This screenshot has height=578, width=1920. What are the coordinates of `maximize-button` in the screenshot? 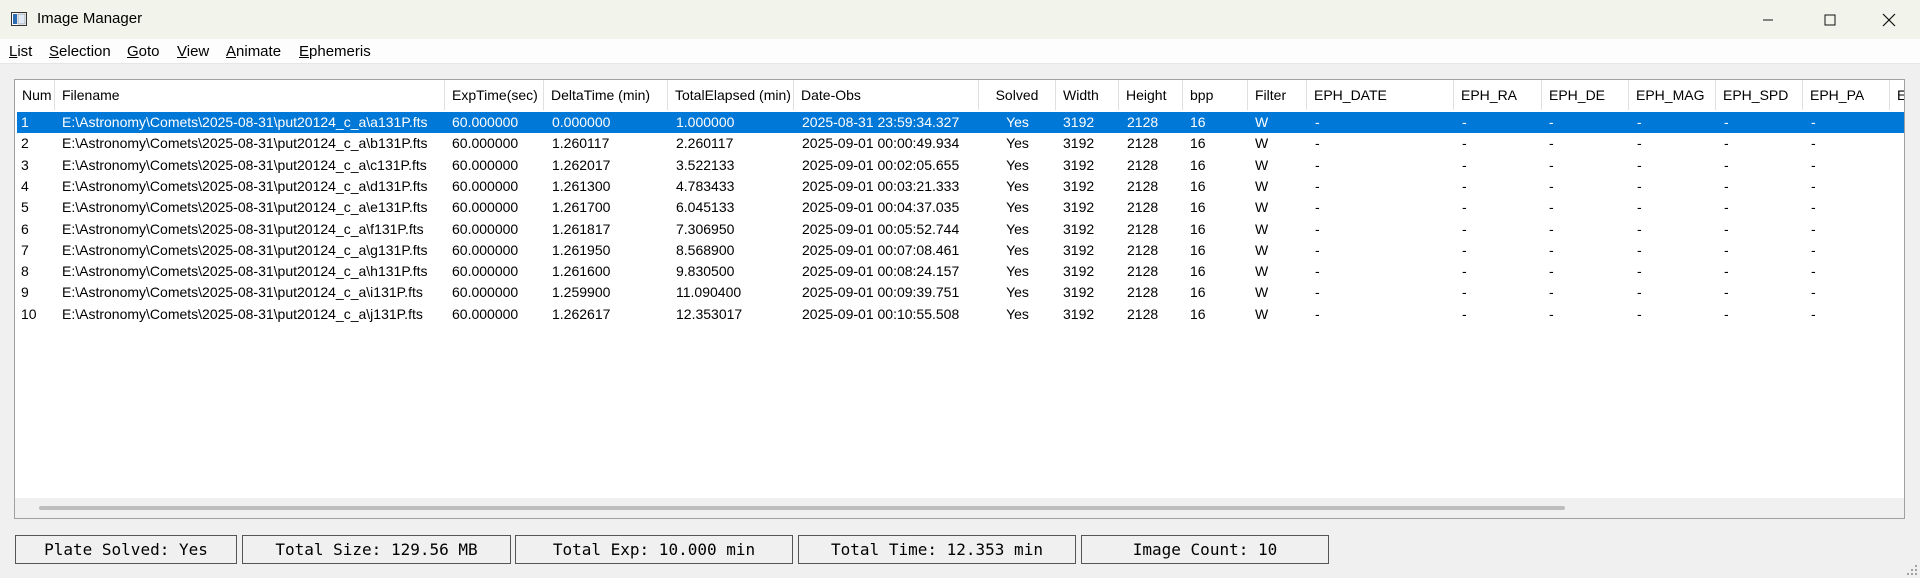 It's located at (1830, 19).